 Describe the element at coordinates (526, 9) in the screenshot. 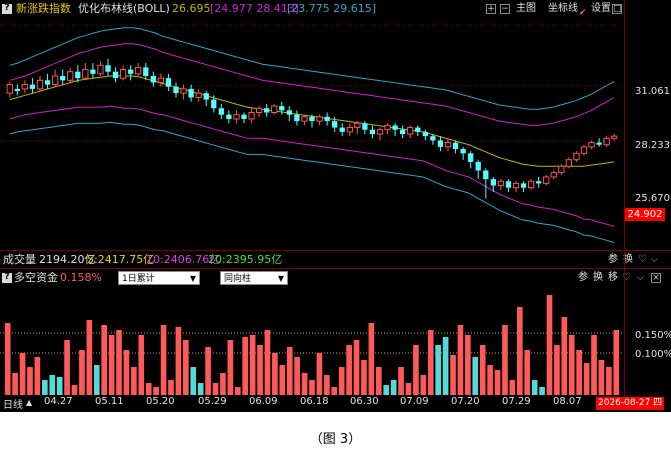

I see `main-chart-button: 主图` at that location.